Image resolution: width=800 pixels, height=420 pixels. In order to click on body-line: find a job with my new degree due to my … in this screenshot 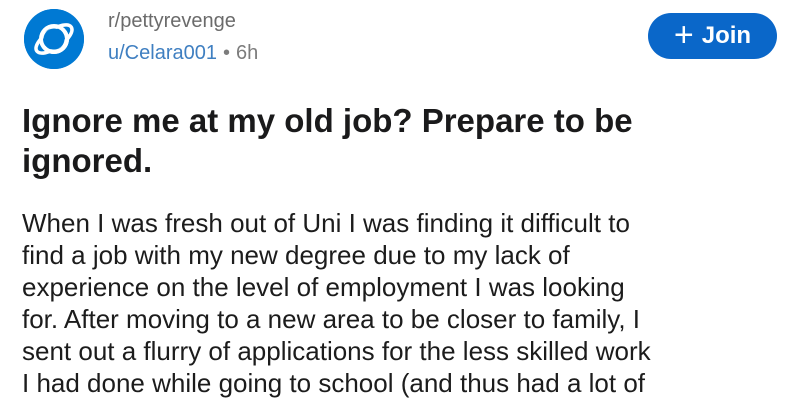, I will do `click(296, 255)`.